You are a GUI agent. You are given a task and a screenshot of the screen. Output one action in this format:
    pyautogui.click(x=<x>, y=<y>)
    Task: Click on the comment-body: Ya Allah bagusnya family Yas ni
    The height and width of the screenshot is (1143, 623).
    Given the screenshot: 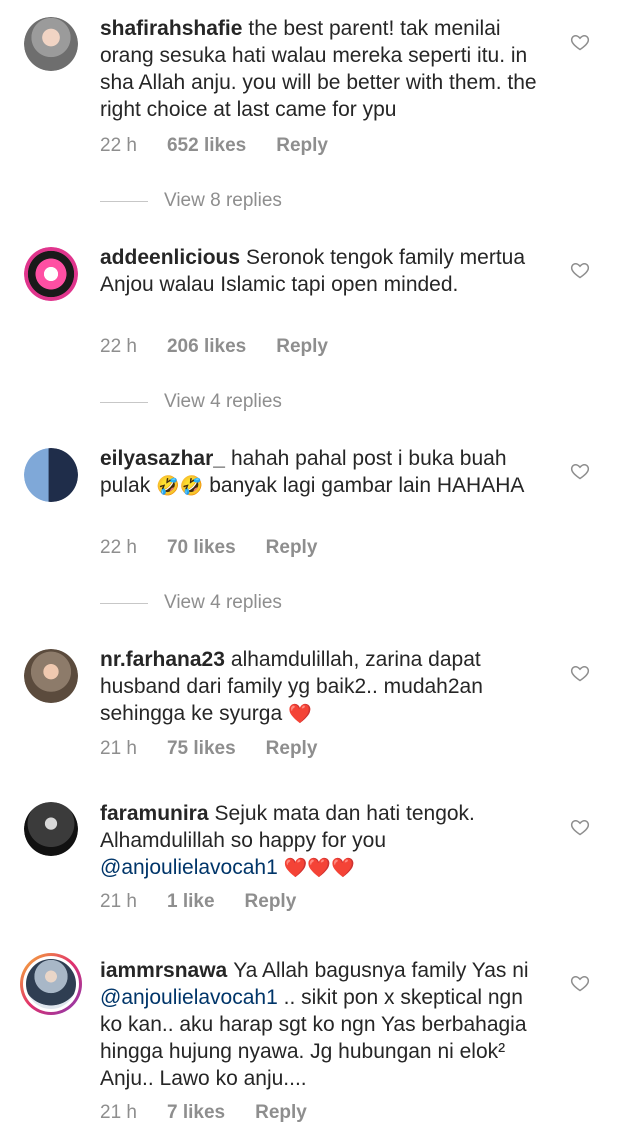 What is the action you would take?
    pyautogui.click(x=381, y=970)
    